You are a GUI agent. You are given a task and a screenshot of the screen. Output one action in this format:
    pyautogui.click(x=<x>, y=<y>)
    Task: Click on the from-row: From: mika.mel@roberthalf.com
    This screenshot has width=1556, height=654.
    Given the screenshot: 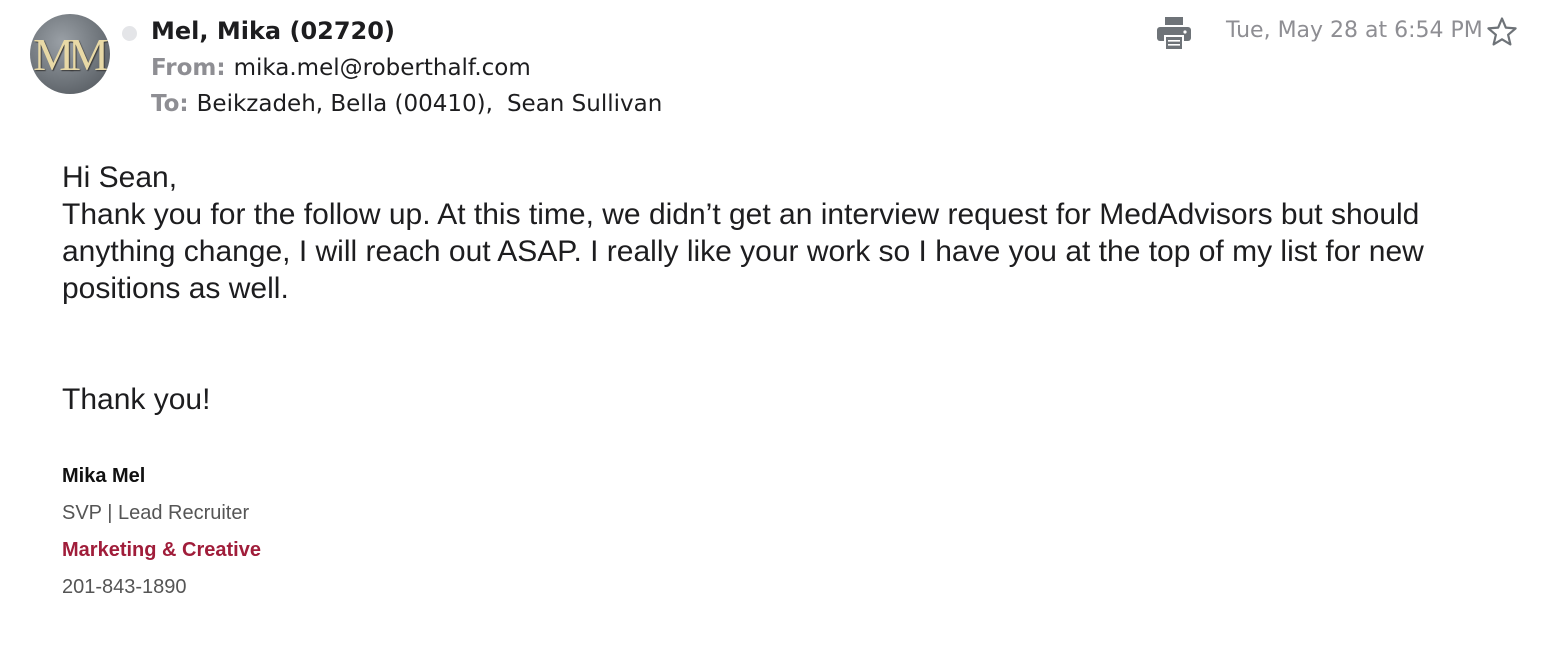 What is the action you would take?
    pyautogui.click(x=341, y=68)
    